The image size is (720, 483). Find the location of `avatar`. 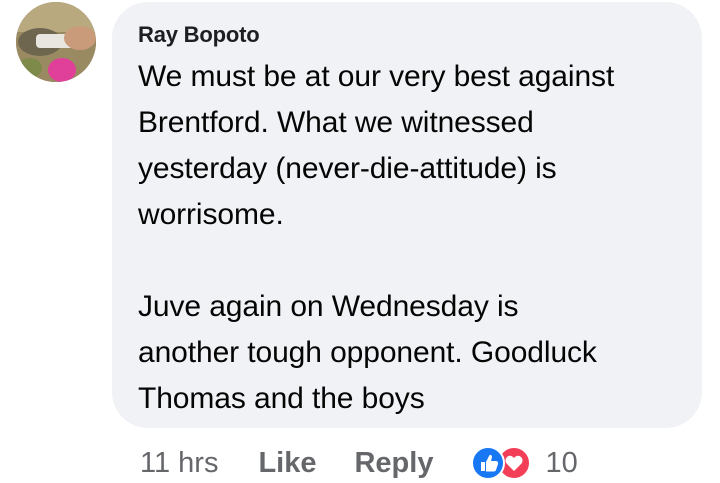

avatar is located at coordinates (56, 42).